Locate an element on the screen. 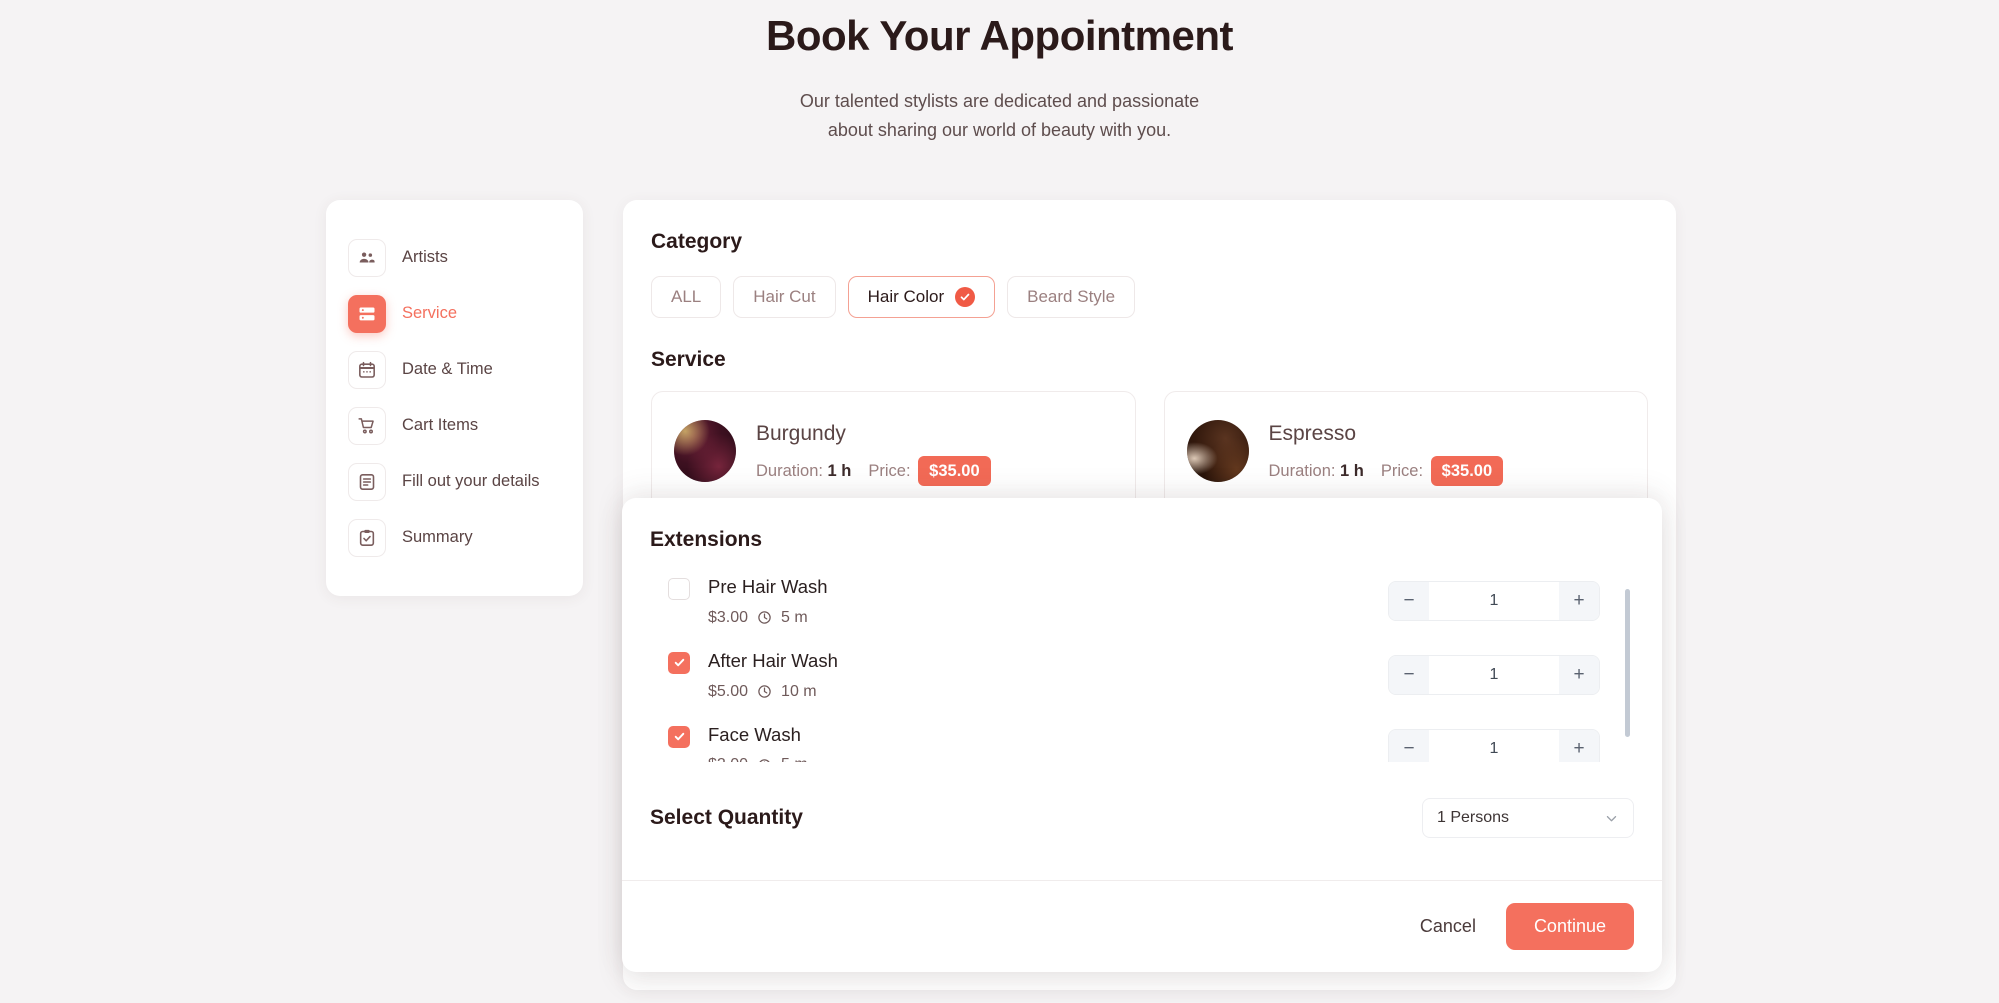 The height and width of the screenshot is (1003, 1999). cancel-button: Cancel is located at coordinates (1448, 926).